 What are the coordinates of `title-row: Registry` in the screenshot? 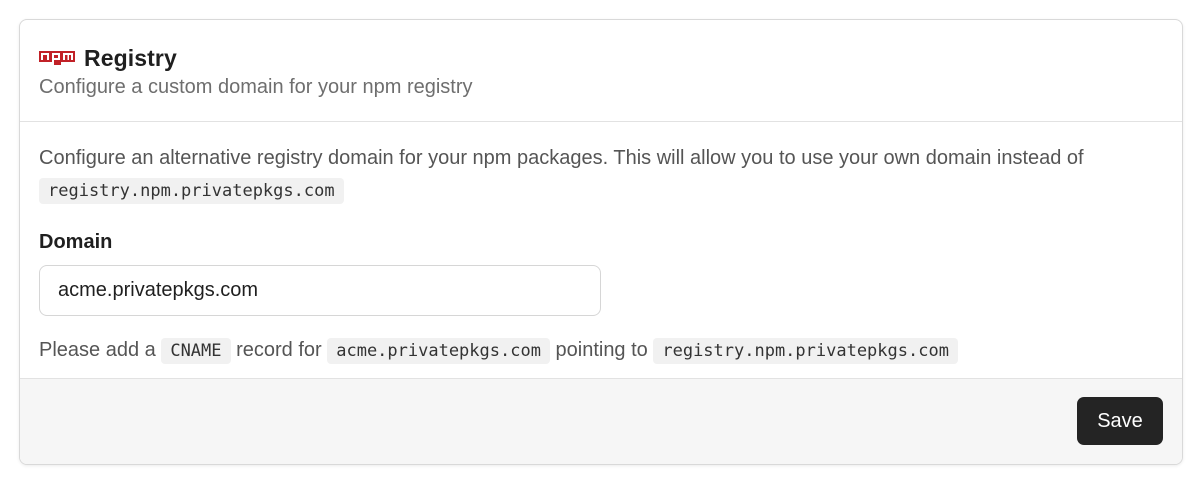 It's located at (601, 58).